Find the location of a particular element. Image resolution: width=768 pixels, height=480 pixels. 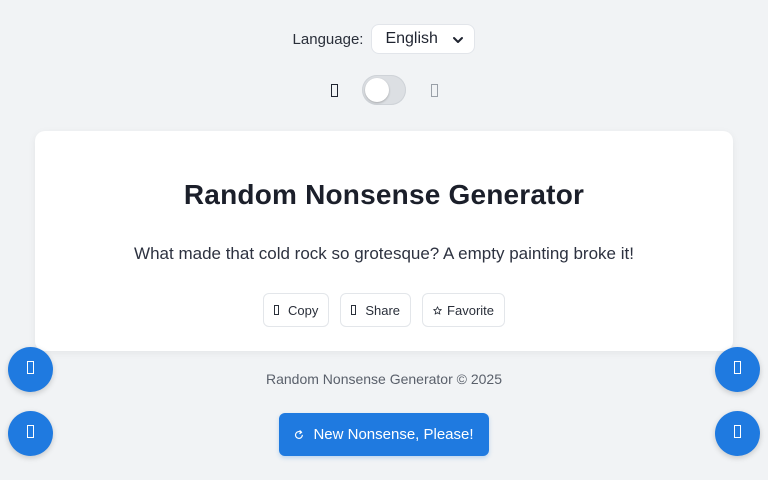

sun-icon is located at coordinates (334, 90).